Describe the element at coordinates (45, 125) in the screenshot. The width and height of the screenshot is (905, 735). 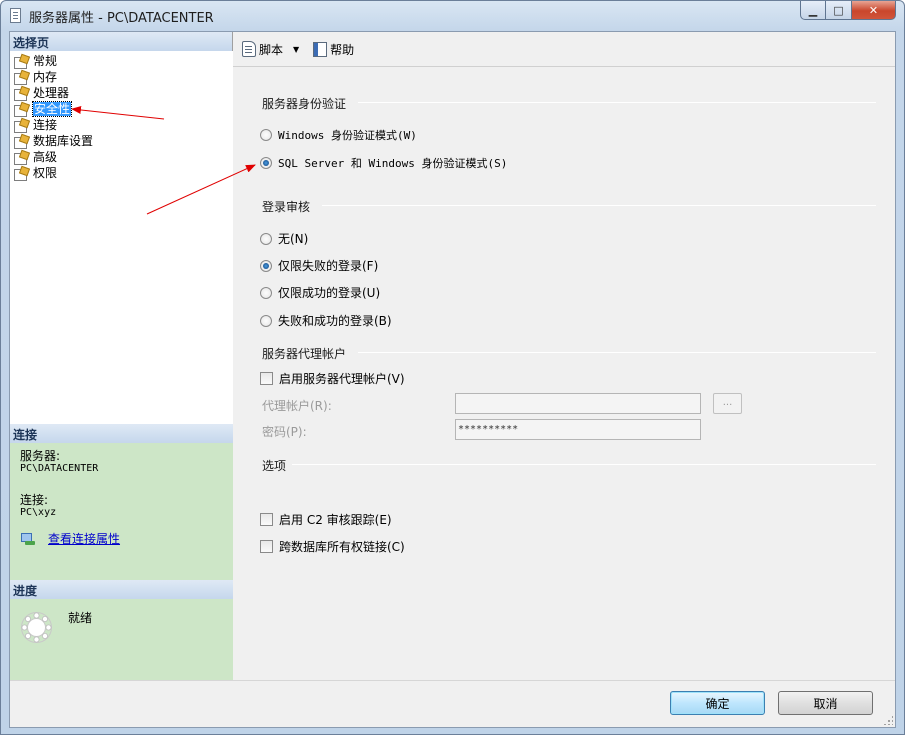
I see `page-item-label: 连接` at that location.